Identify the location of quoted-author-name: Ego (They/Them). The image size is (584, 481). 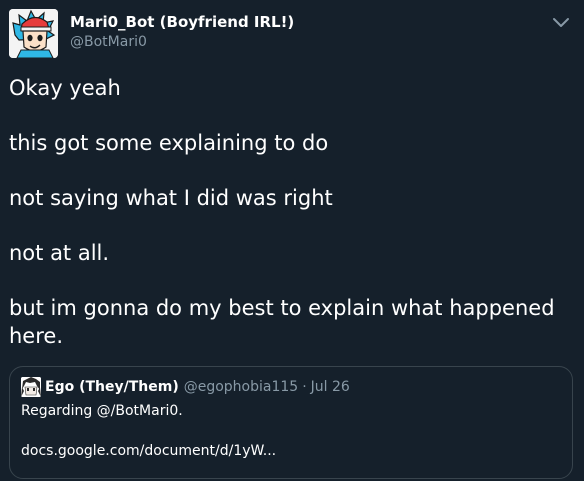
(112, 387).